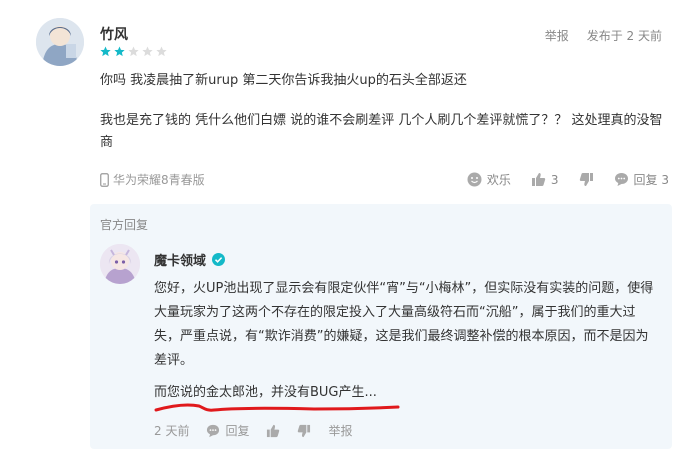 The width and height of the screenshot is (699, 457). I want to click on report-button: 举报, so click(557, 35).